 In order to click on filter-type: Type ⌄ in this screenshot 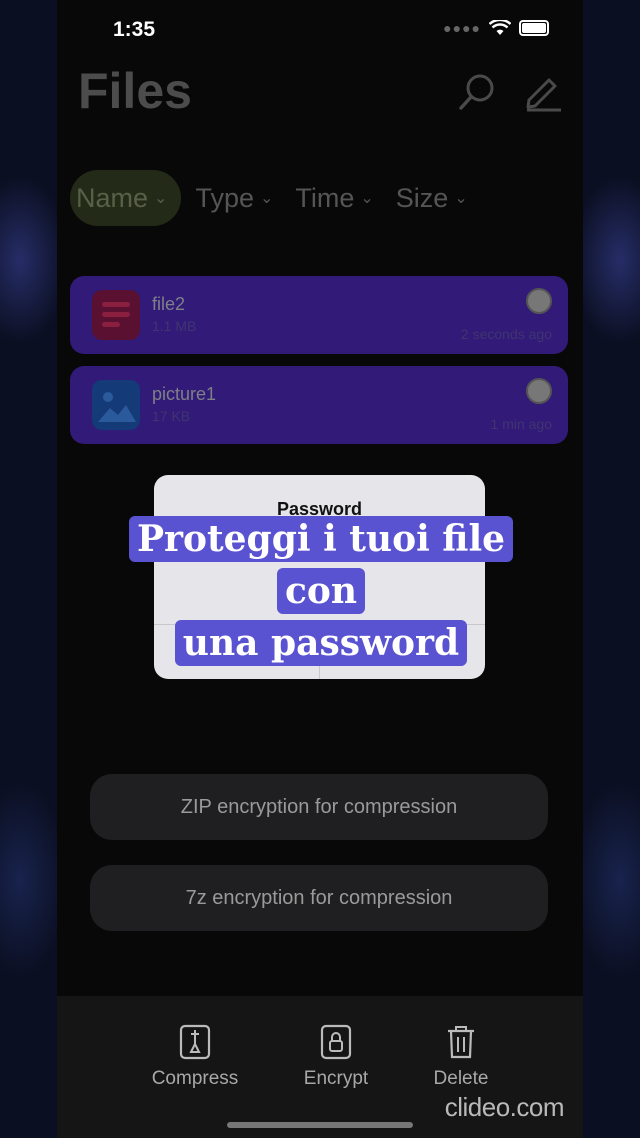, I will do `click(234, 198)`.